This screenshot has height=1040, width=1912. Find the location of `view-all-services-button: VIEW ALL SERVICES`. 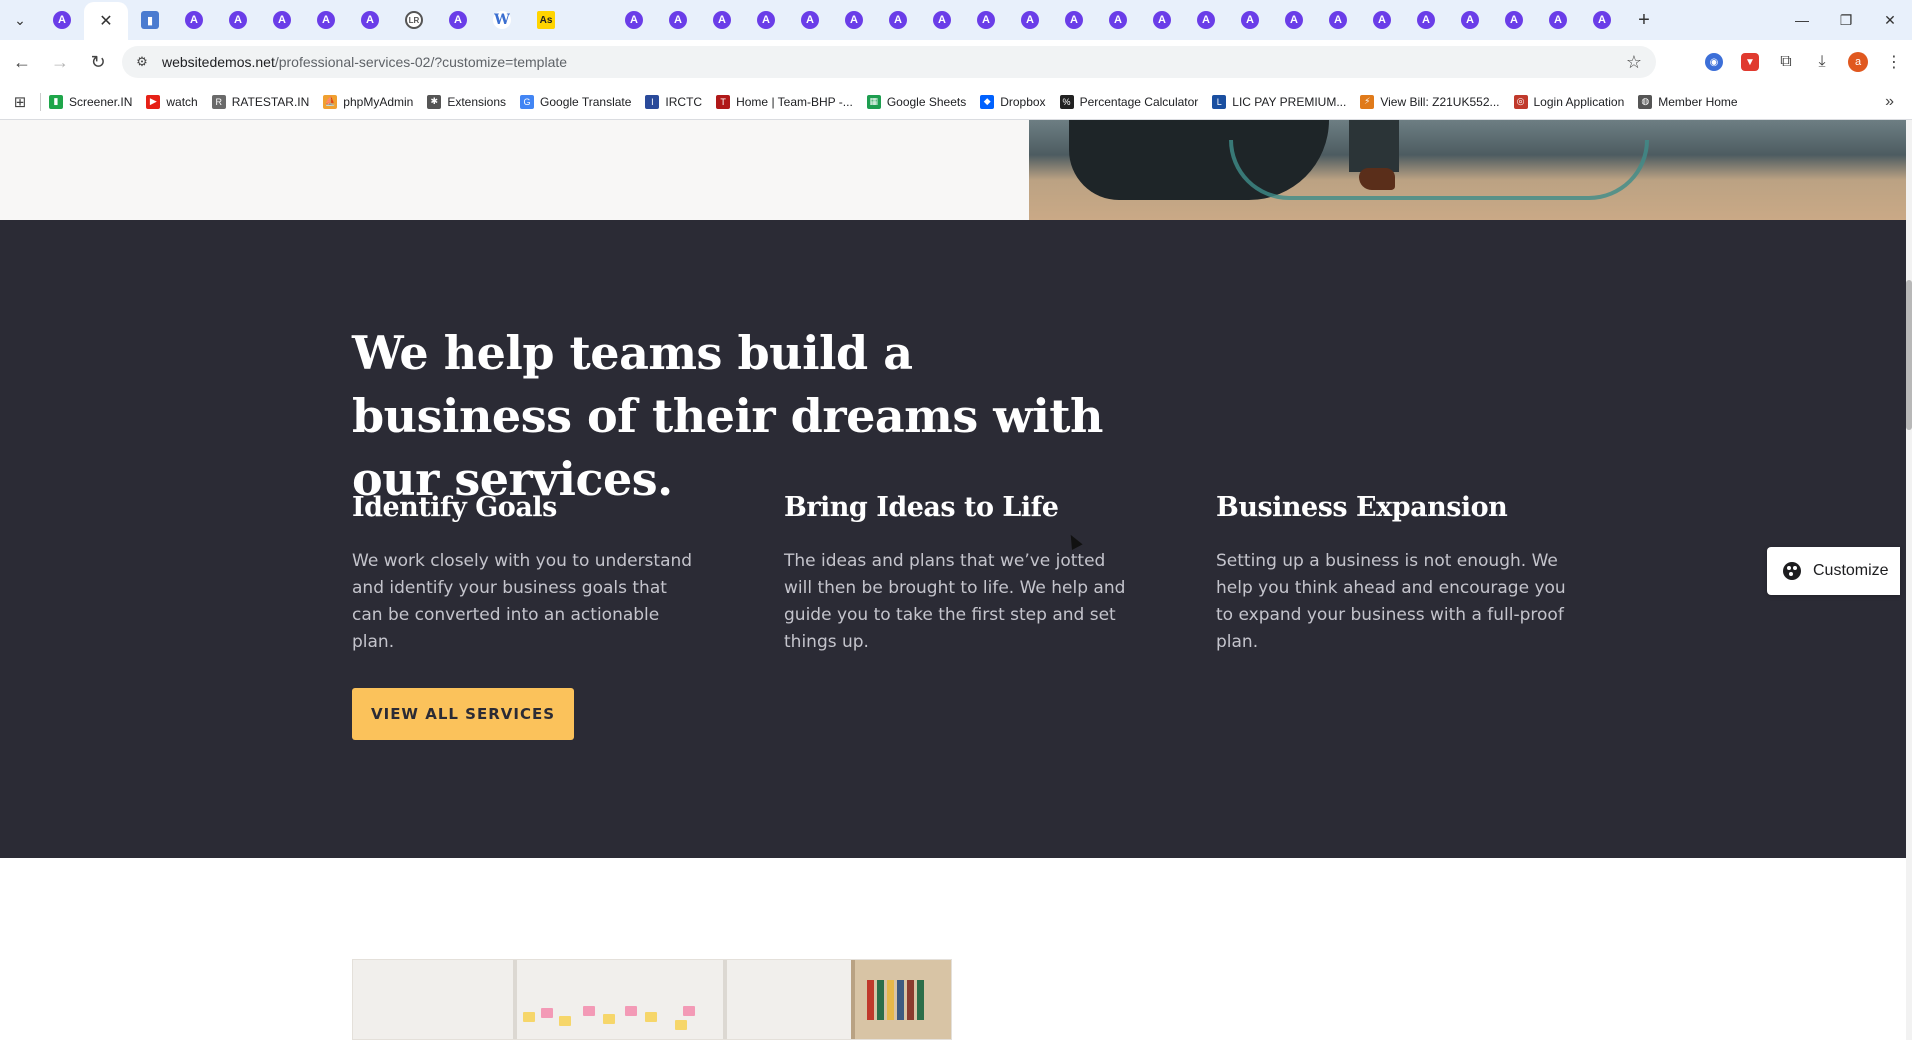

view-all-services-button: VIEW ALL SERVICES is located at coordinates (463, 714).